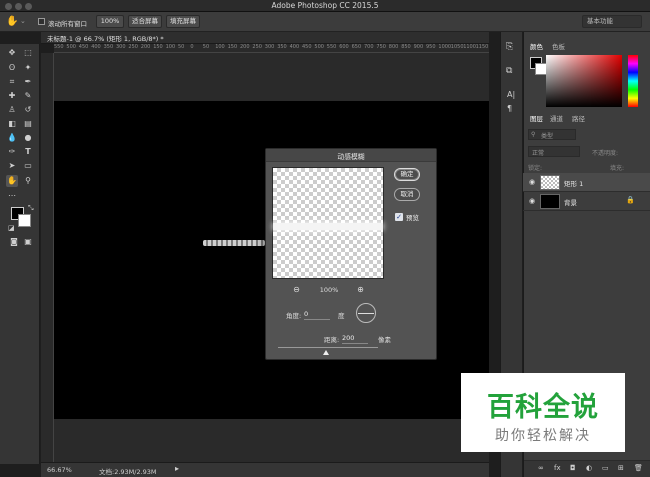 The image size is (650, 477). What do you see at coordinates (177, 468) in the screenshot?
I see `status-menu-arrow-icon: ▸` at bounding box center [177, 468].